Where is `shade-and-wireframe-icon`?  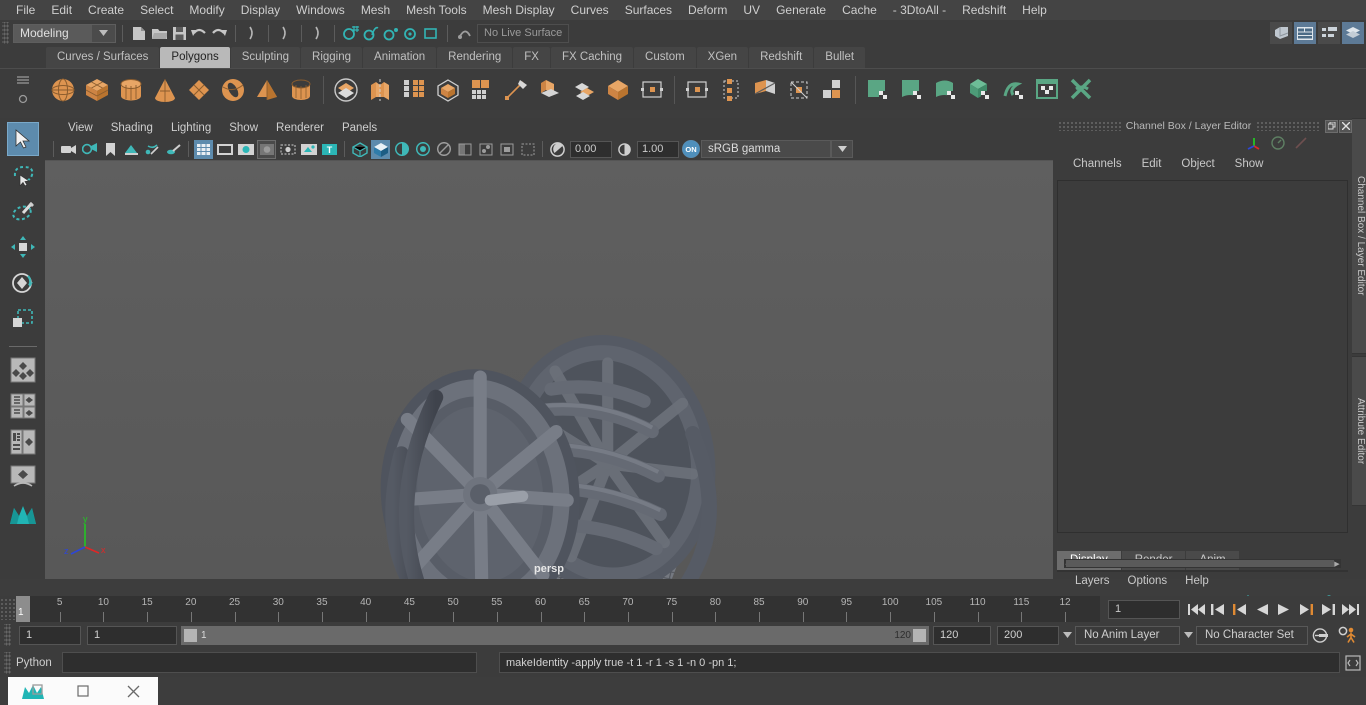 shade-and-wireframe-icon is located at coordinates (401, 149).